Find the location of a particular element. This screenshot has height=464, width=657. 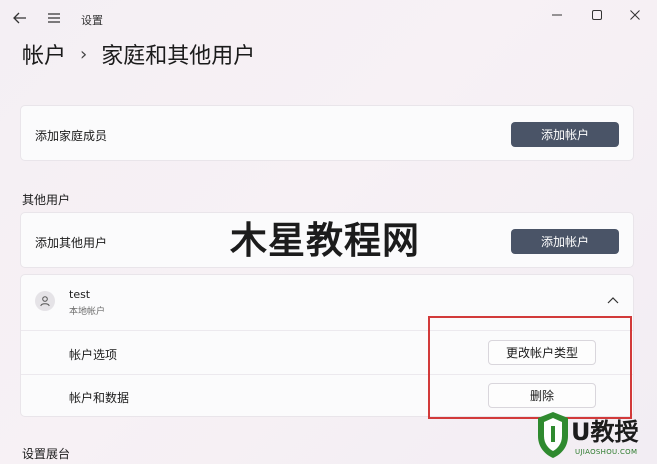

menu-button is located at coordinates (54, 18).